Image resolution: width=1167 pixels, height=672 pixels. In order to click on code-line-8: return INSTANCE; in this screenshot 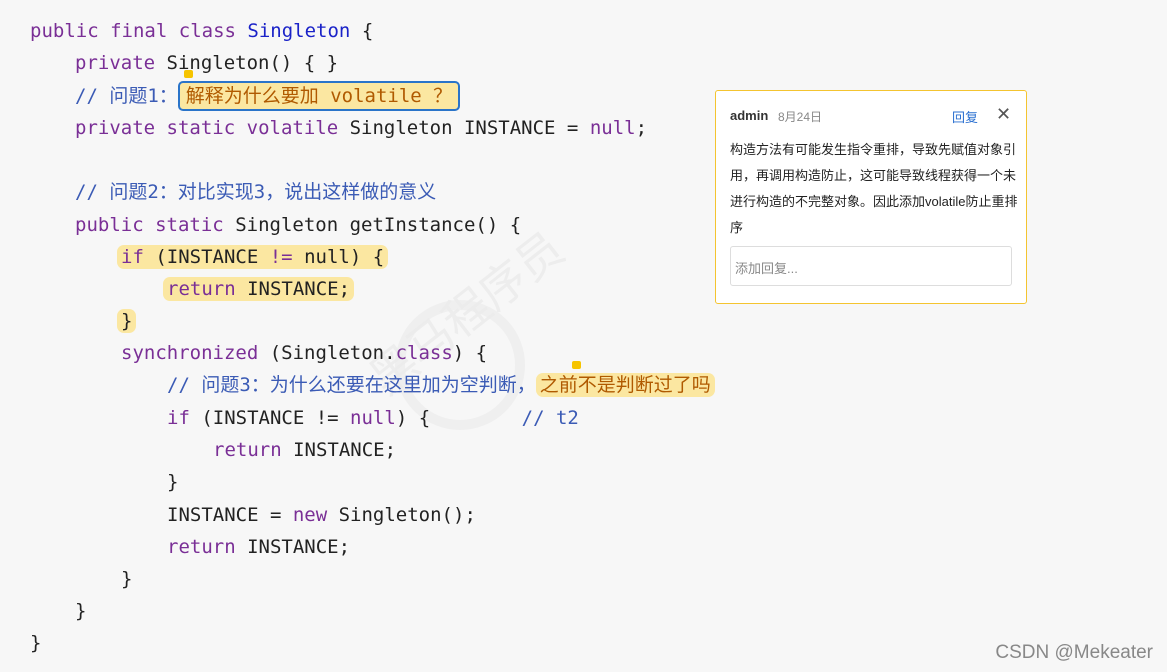, I will do `click(259, 289)`.